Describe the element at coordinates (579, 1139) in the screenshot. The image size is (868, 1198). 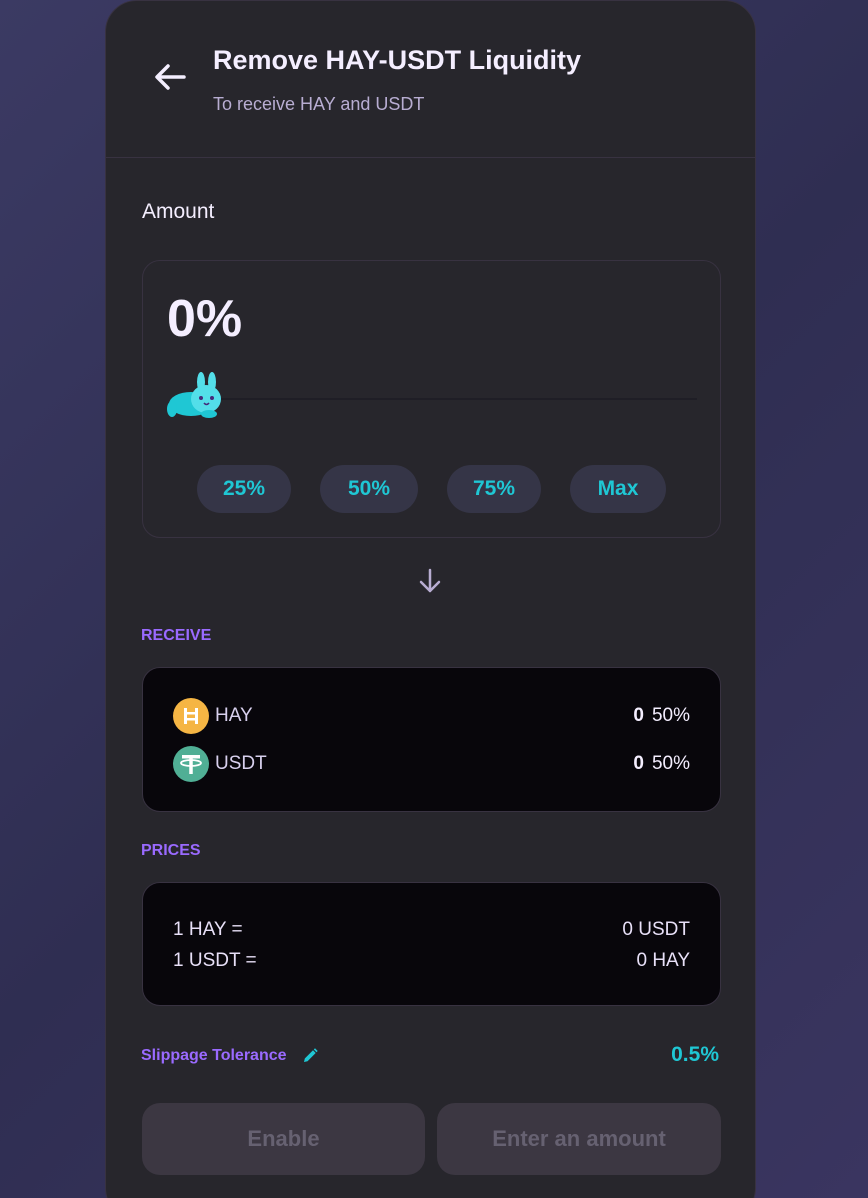
I see `enter-amount-button: Enter an amount` at that location.